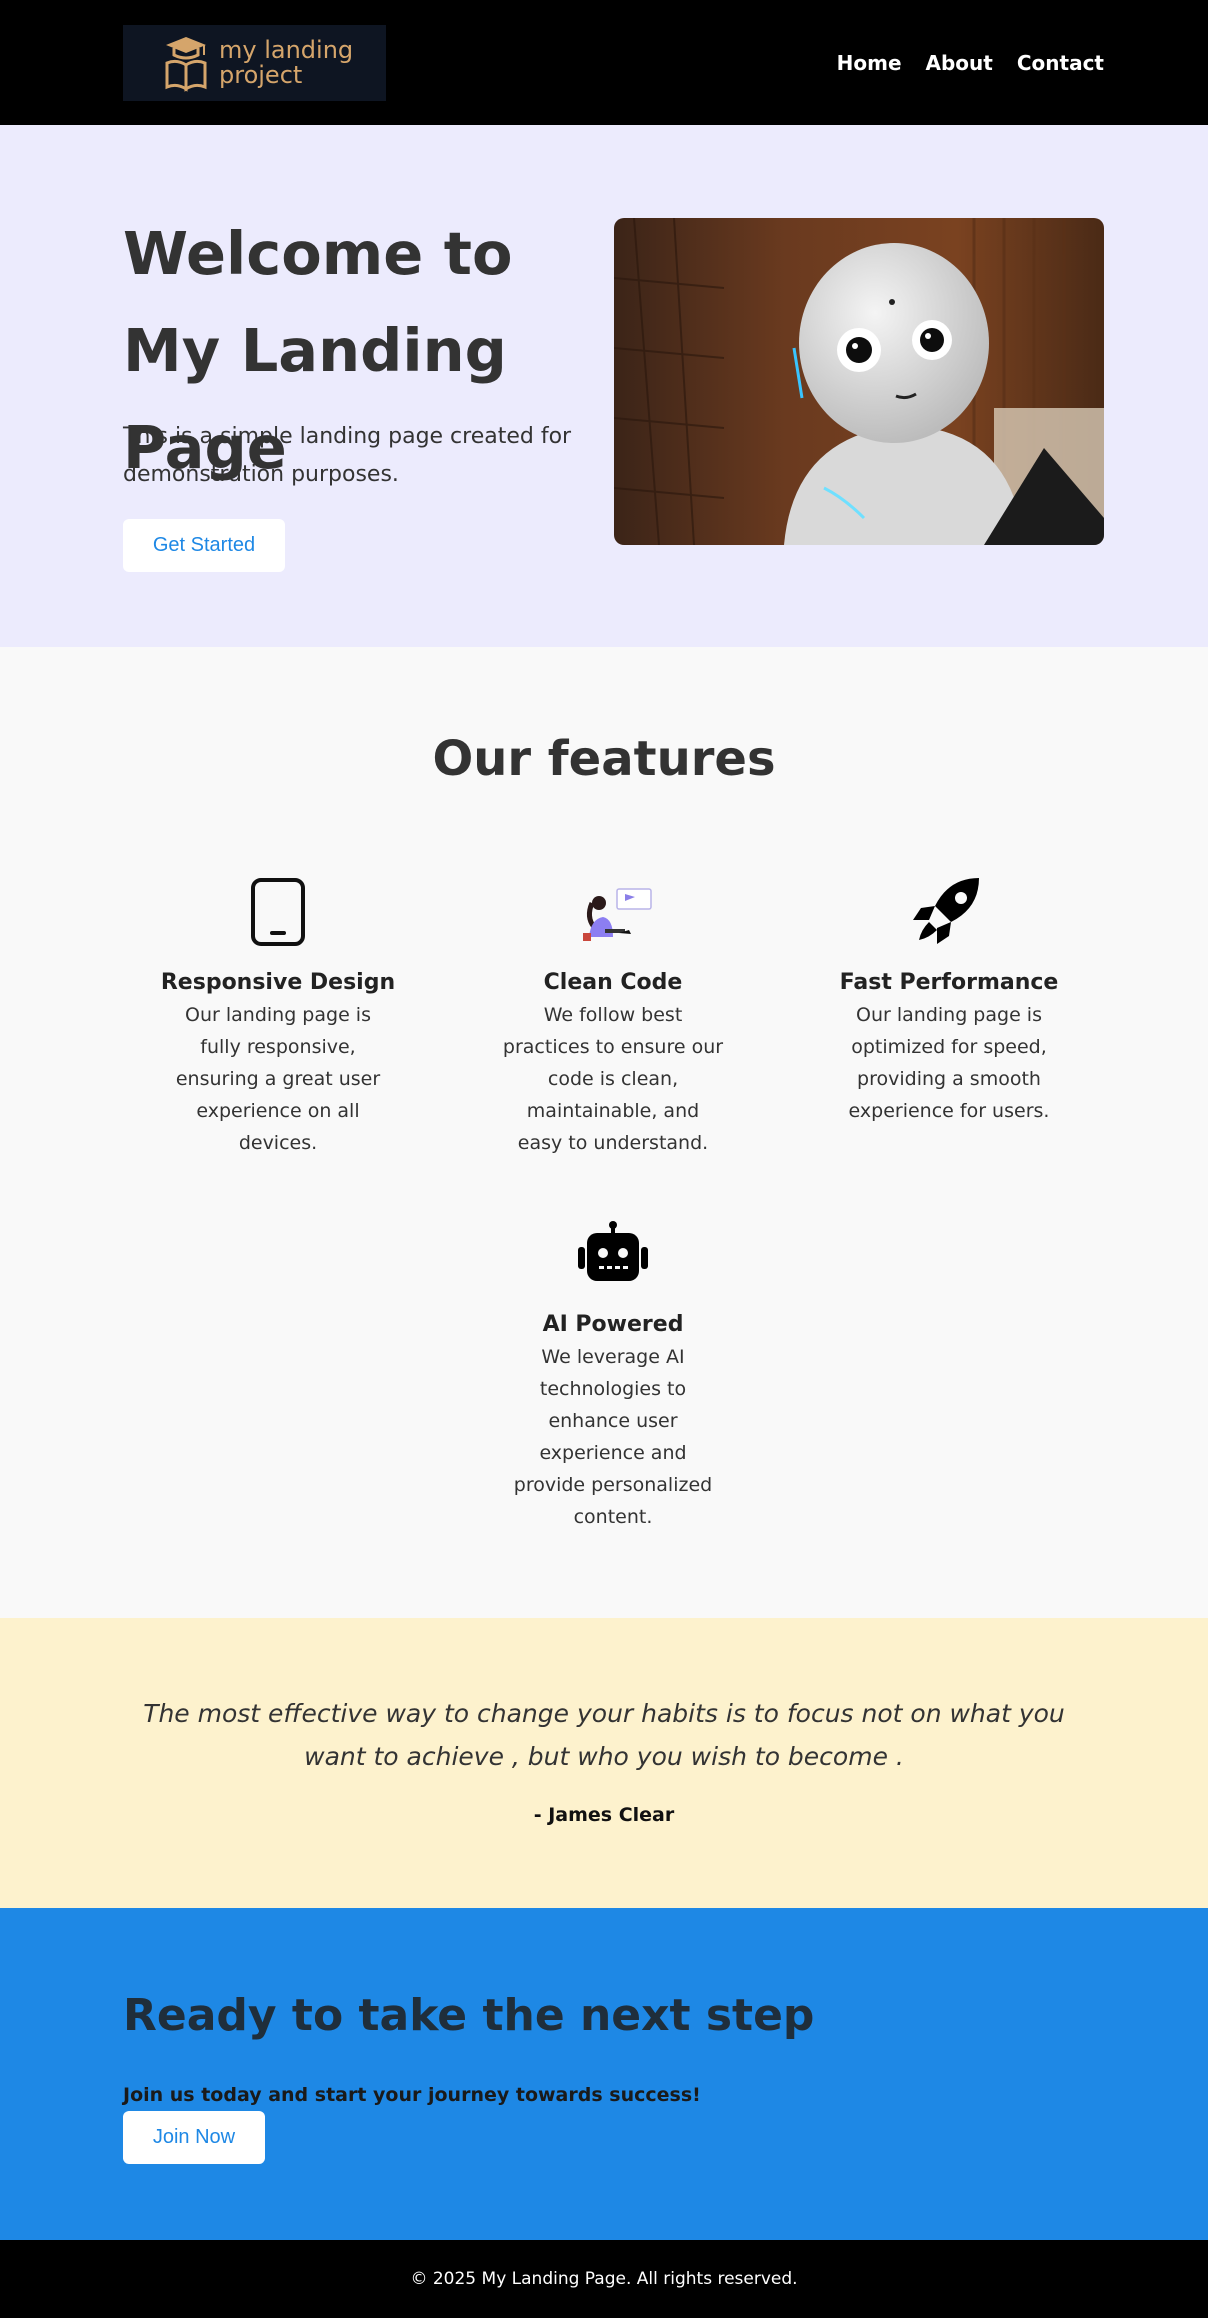  I want to click on feature-title: Clean Code, so click(613, 982).